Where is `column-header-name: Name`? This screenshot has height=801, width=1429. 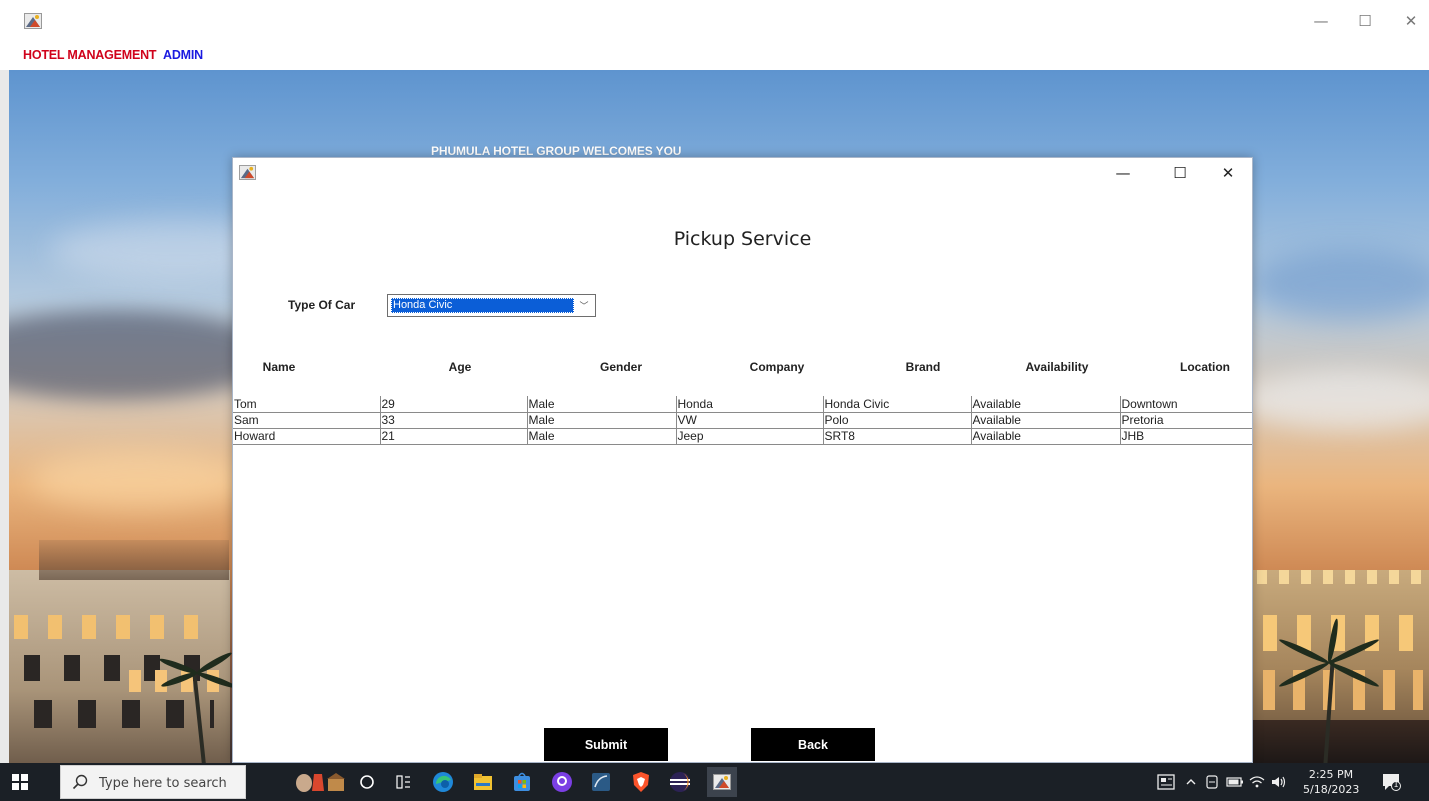 column-header-name: Name is located at coordinates (279, 367).